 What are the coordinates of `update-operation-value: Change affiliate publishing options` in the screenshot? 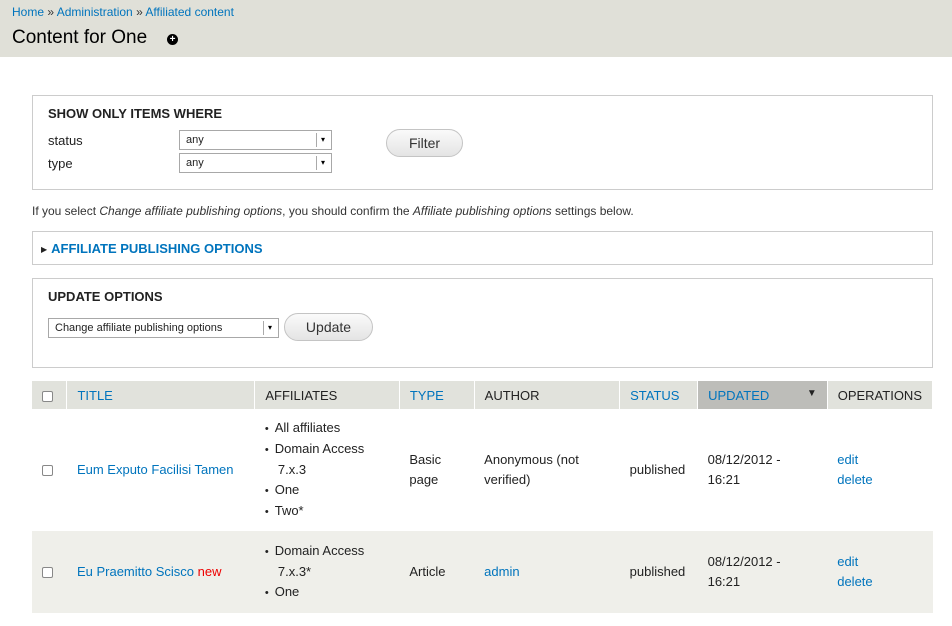 It's located at (139, 328).